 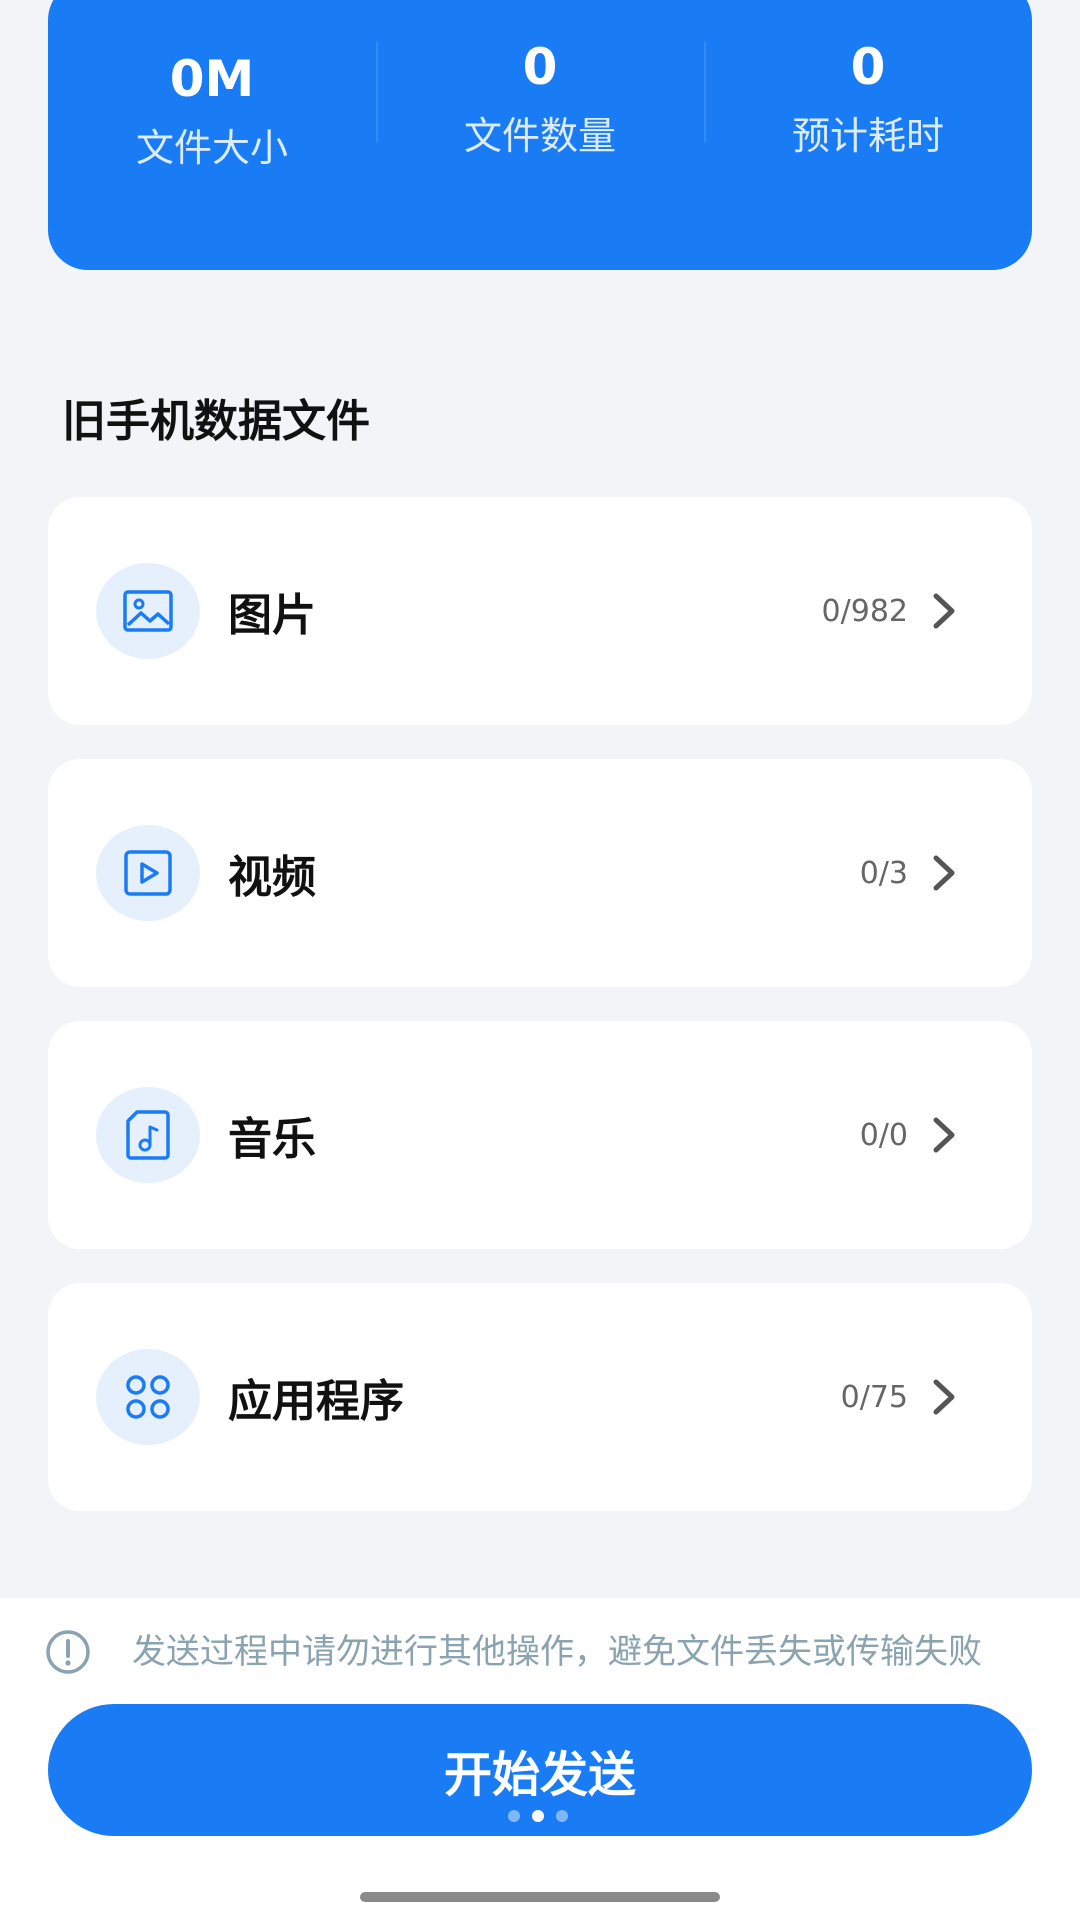 I want to click on category-label: 视频, so click(x=272, y=877).